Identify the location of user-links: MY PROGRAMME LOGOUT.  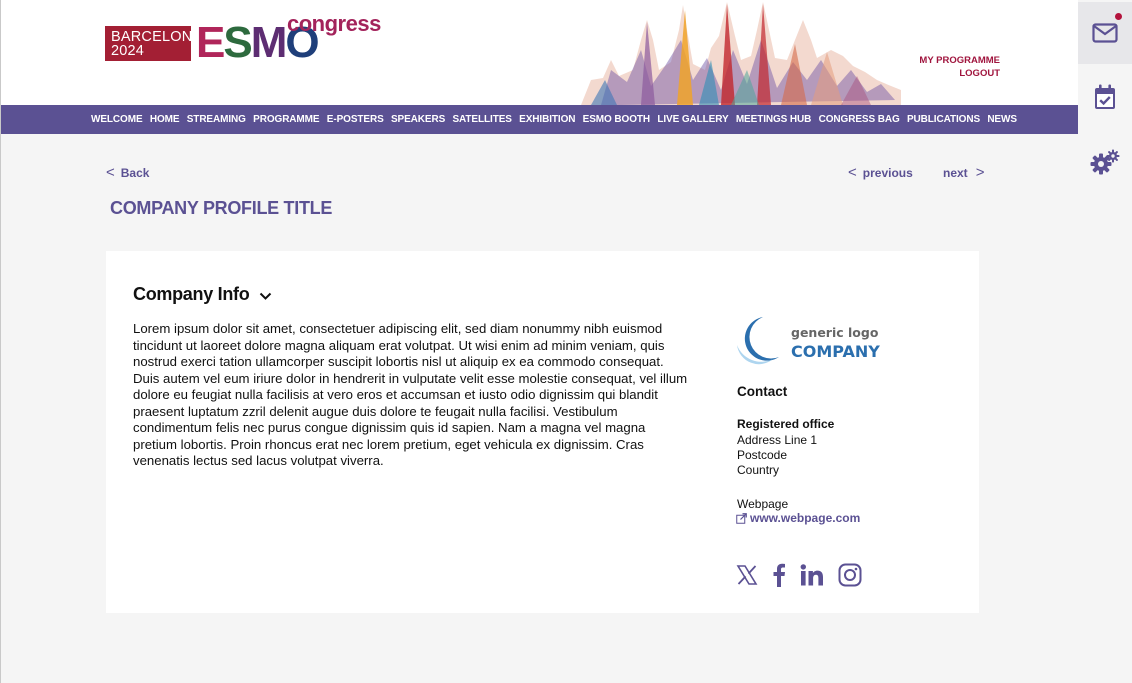
(959, 67).